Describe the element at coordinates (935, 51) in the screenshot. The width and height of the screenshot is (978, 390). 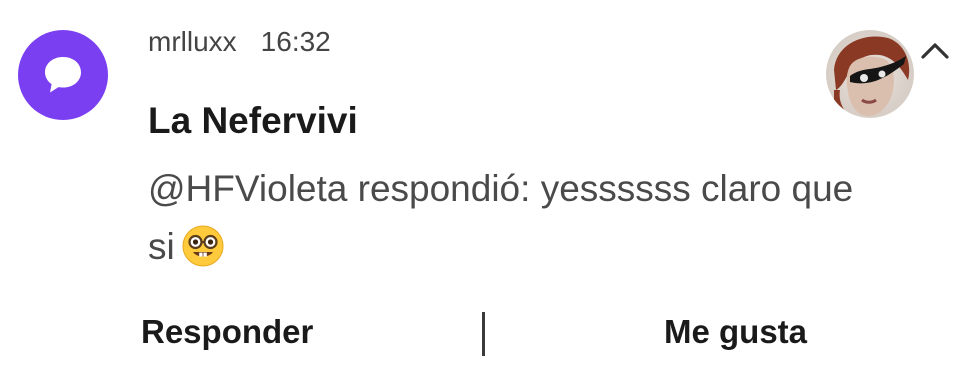
I see `chevron-up-icon` at that location.